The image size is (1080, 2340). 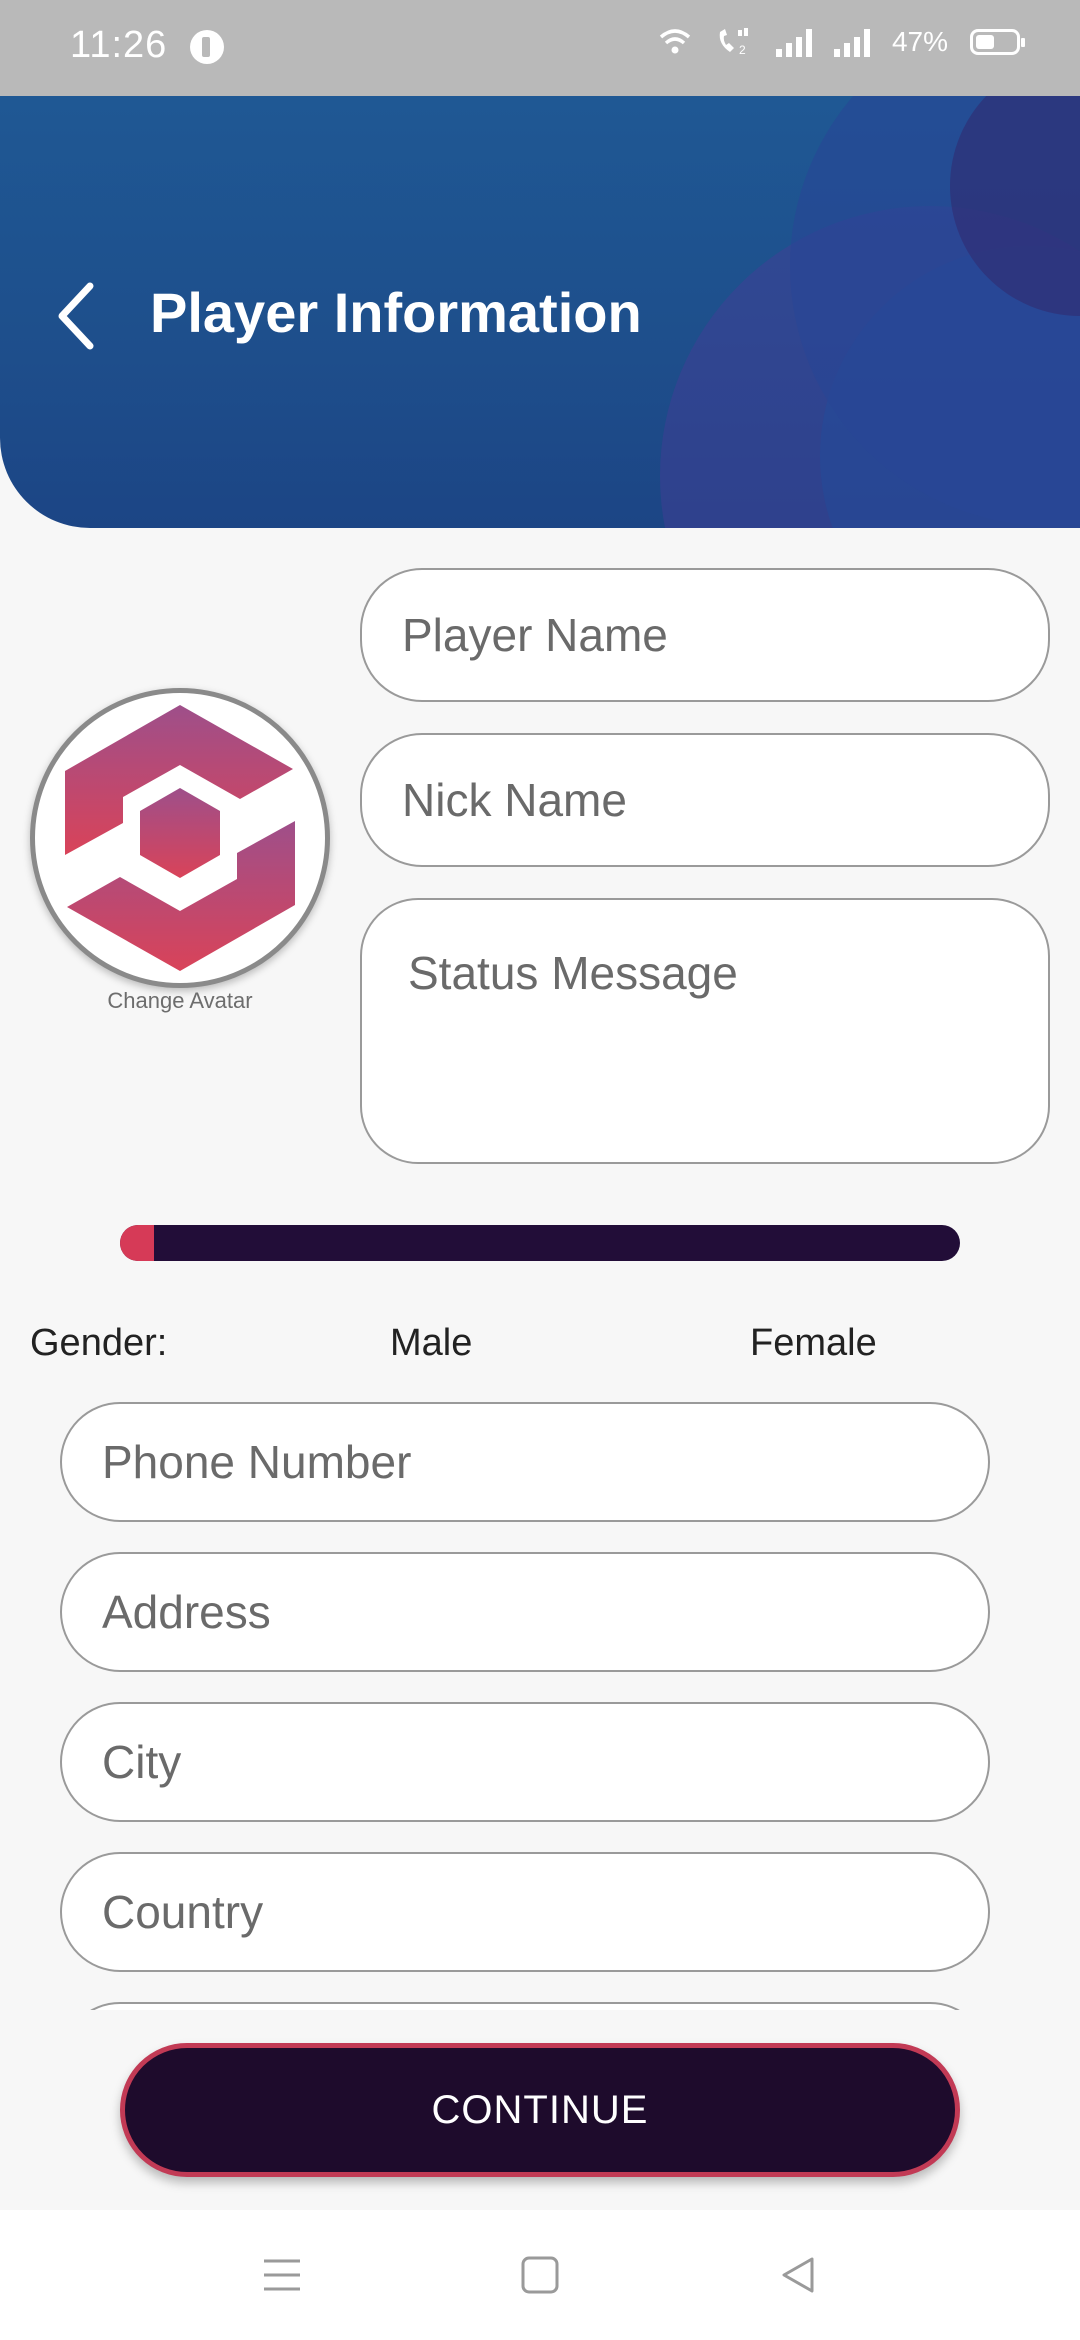 I want to click on nav-menu-button, so click(x=282, y=2275).